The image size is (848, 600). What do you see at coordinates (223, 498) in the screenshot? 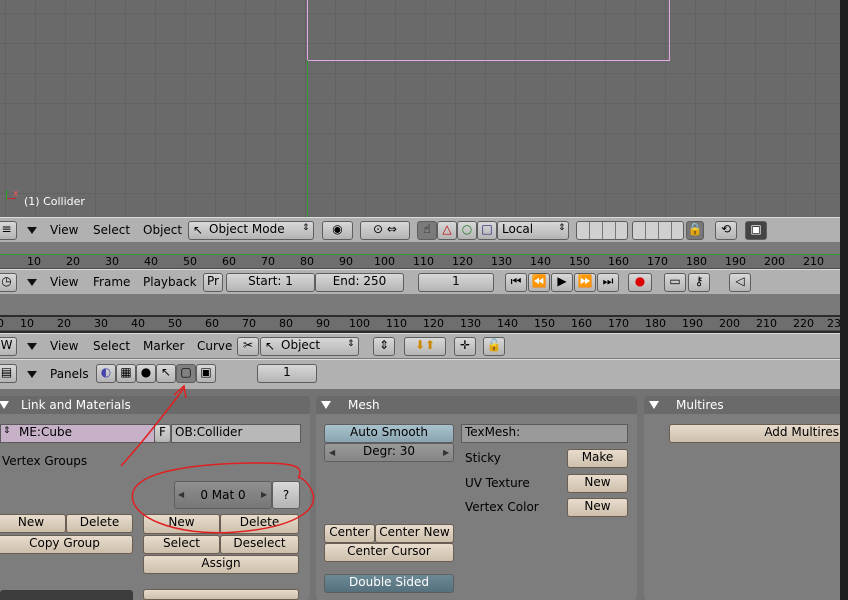
I see `annotation-circle` at bounding box center [223, 498].